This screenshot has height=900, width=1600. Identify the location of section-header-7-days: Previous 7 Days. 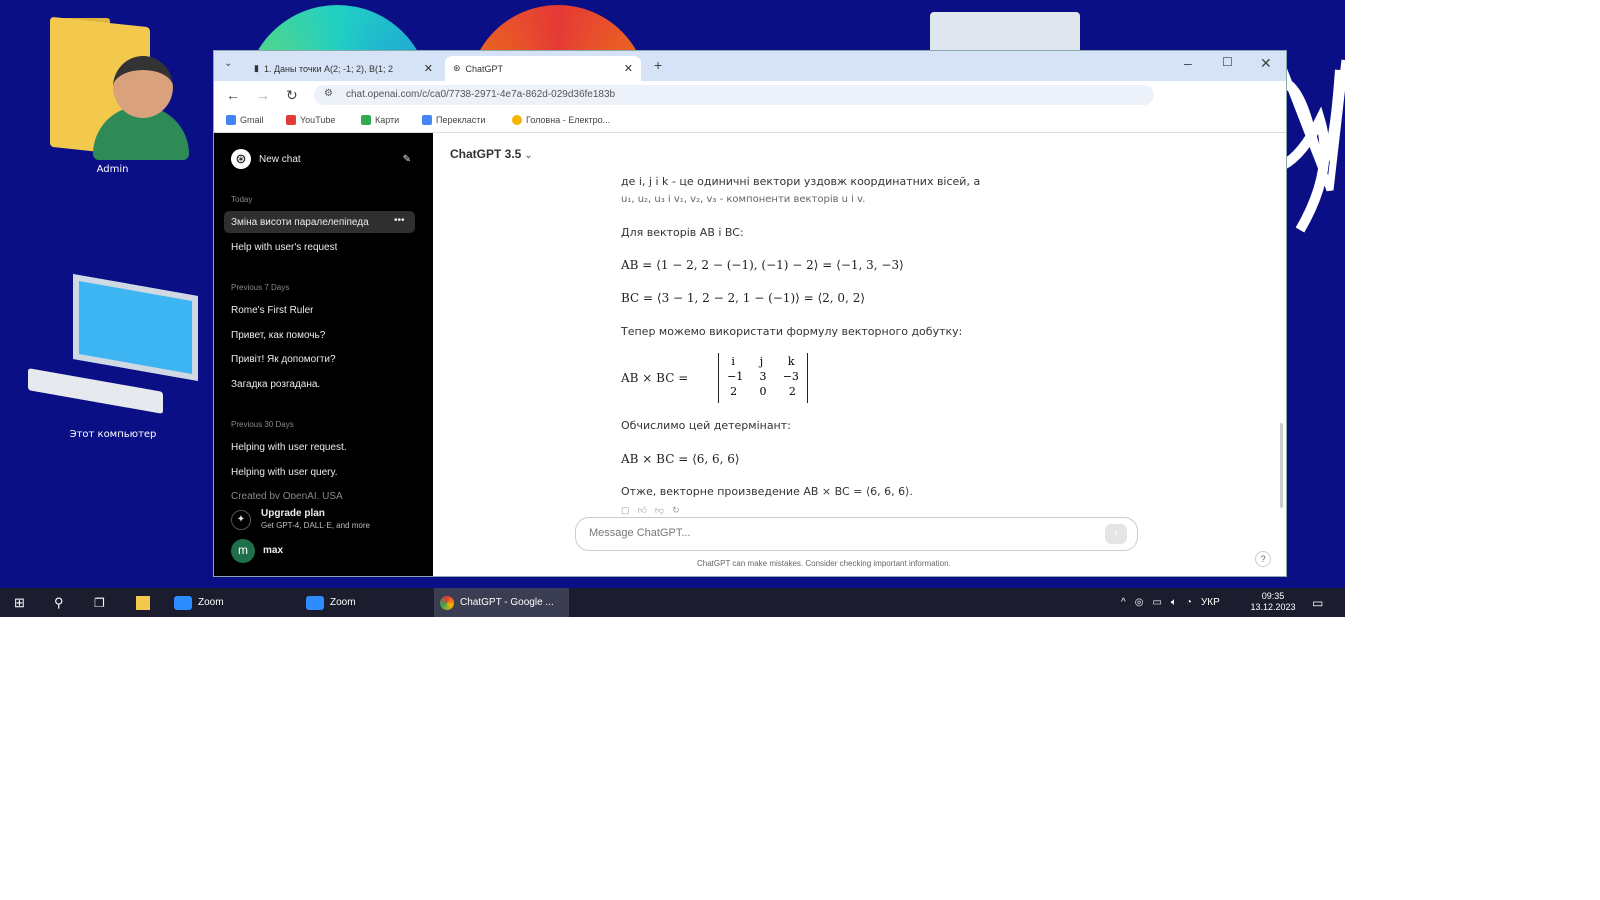
(260, 287).